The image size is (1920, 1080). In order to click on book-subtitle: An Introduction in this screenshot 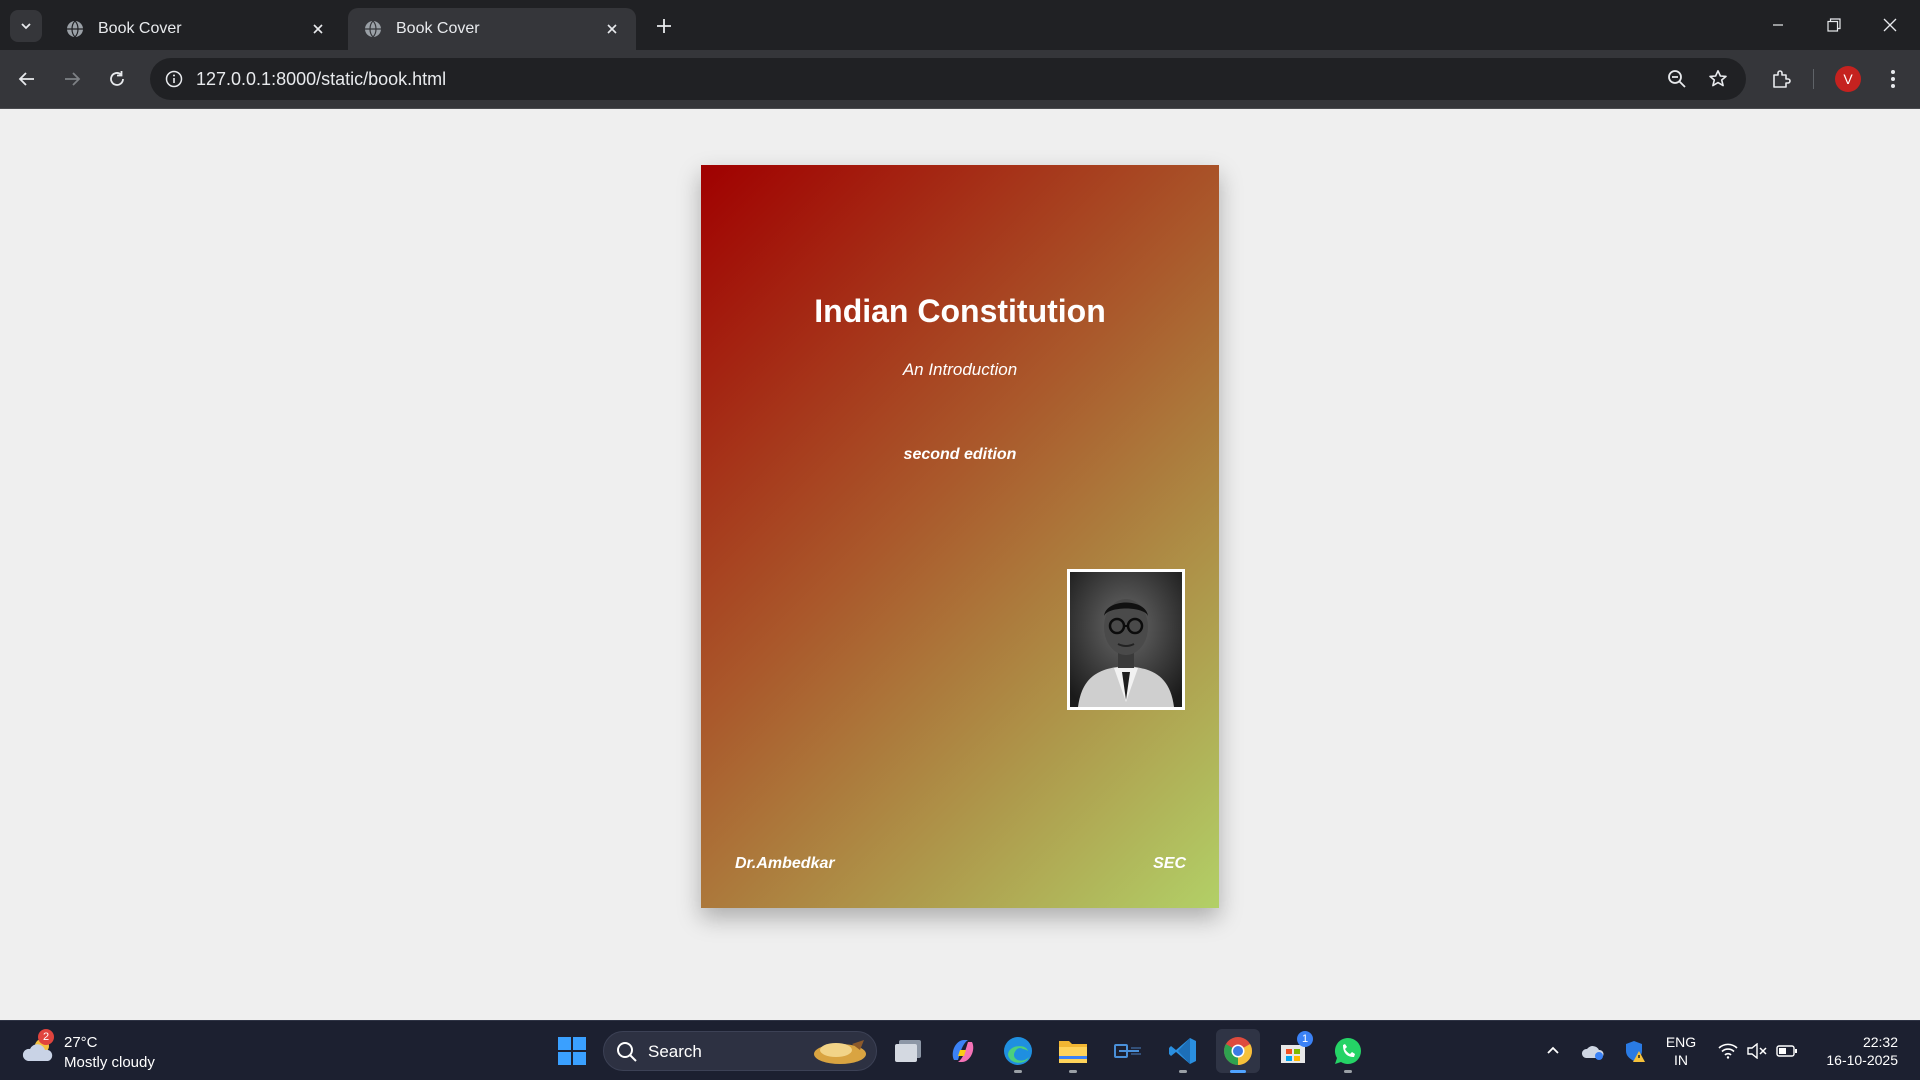, I will do `click(960, 369)`.